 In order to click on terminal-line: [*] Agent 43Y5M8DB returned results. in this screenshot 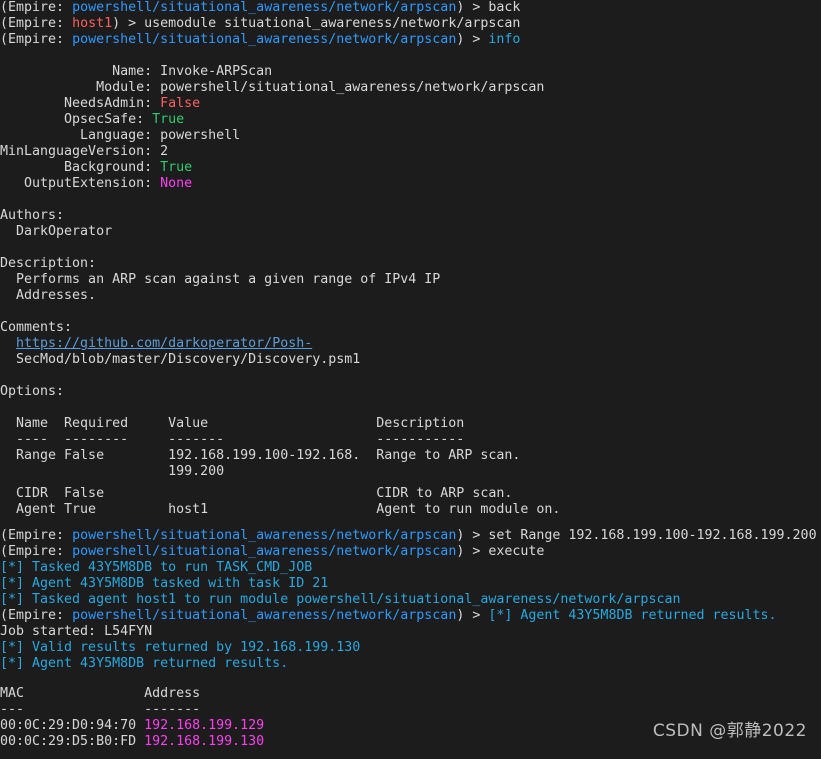, I will do `click(144, 664)`.